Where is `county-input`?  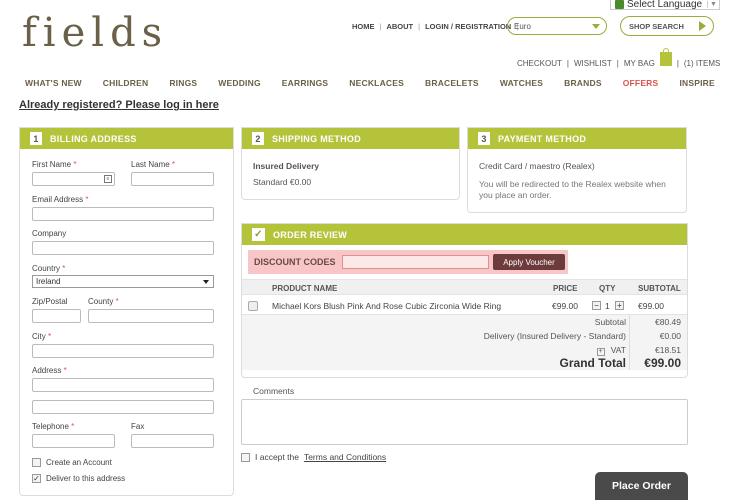 county-input is located at coordinates (151, 316).